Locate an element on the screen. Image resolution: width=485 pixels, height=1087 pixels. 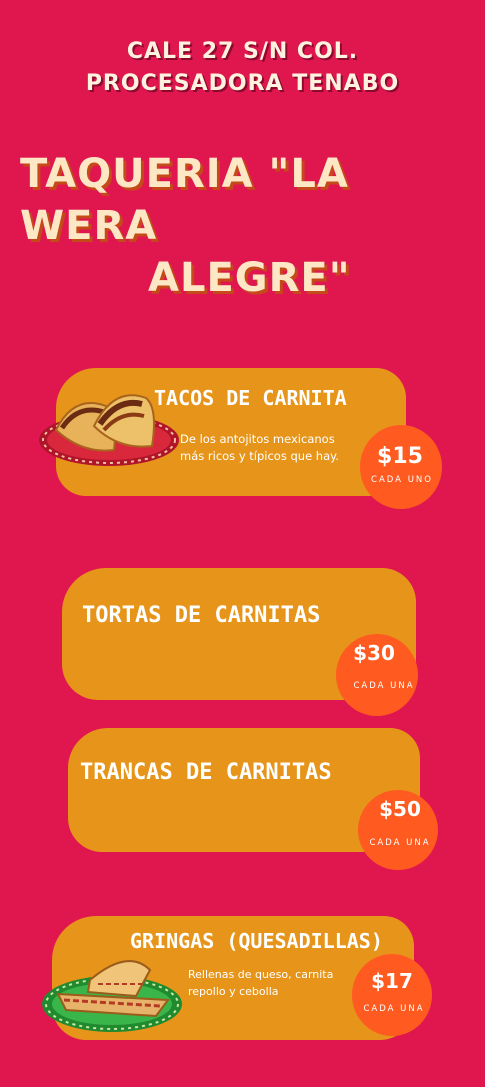
address-line-1: CALE 27 S/N COL. is located at coordinates (242, 51).